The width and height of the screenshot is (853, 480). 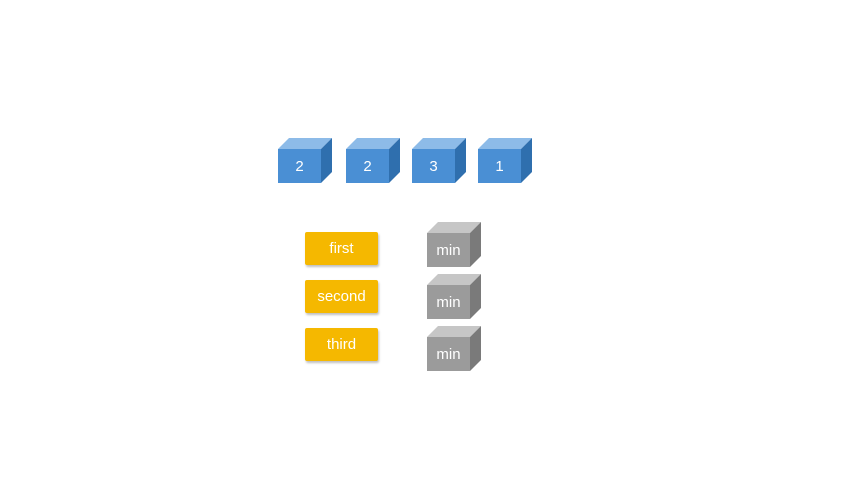 I want to click on tag-first: first, so click(x=341, y=248).